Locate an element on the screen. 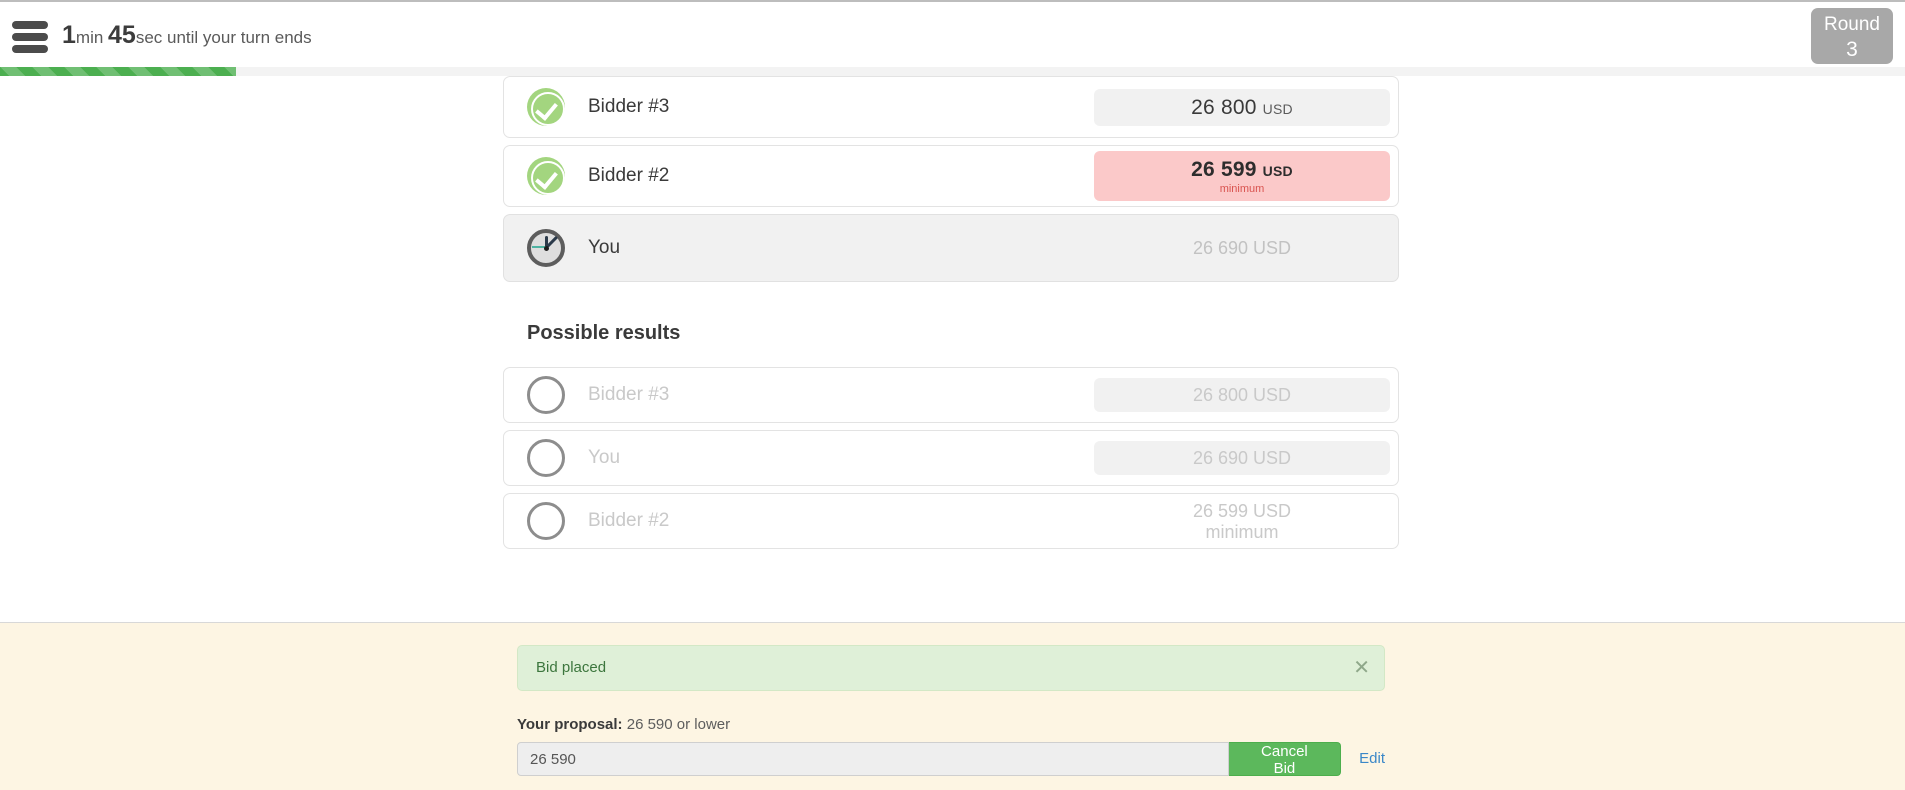 The height and width of the screenshot is (790, 1905). turn-progress-track is located at coordinates (952, 71).